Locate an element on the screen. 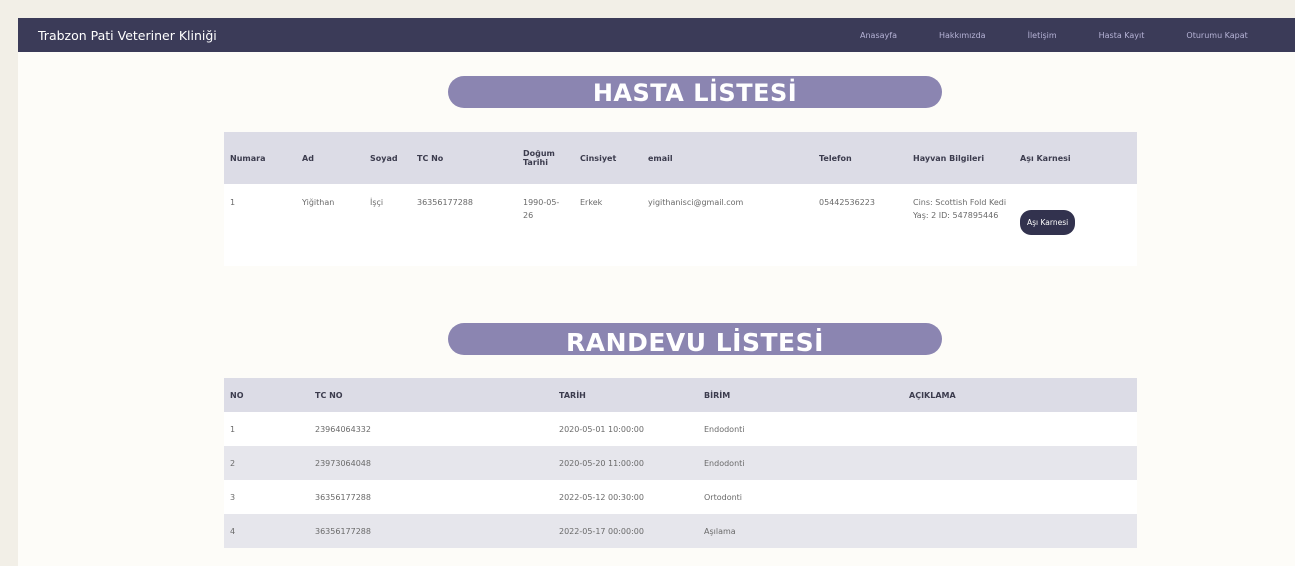 This screenshot has width=1295, height=566. cell-birim: Ortodonti is located at coordinates (723, 497).